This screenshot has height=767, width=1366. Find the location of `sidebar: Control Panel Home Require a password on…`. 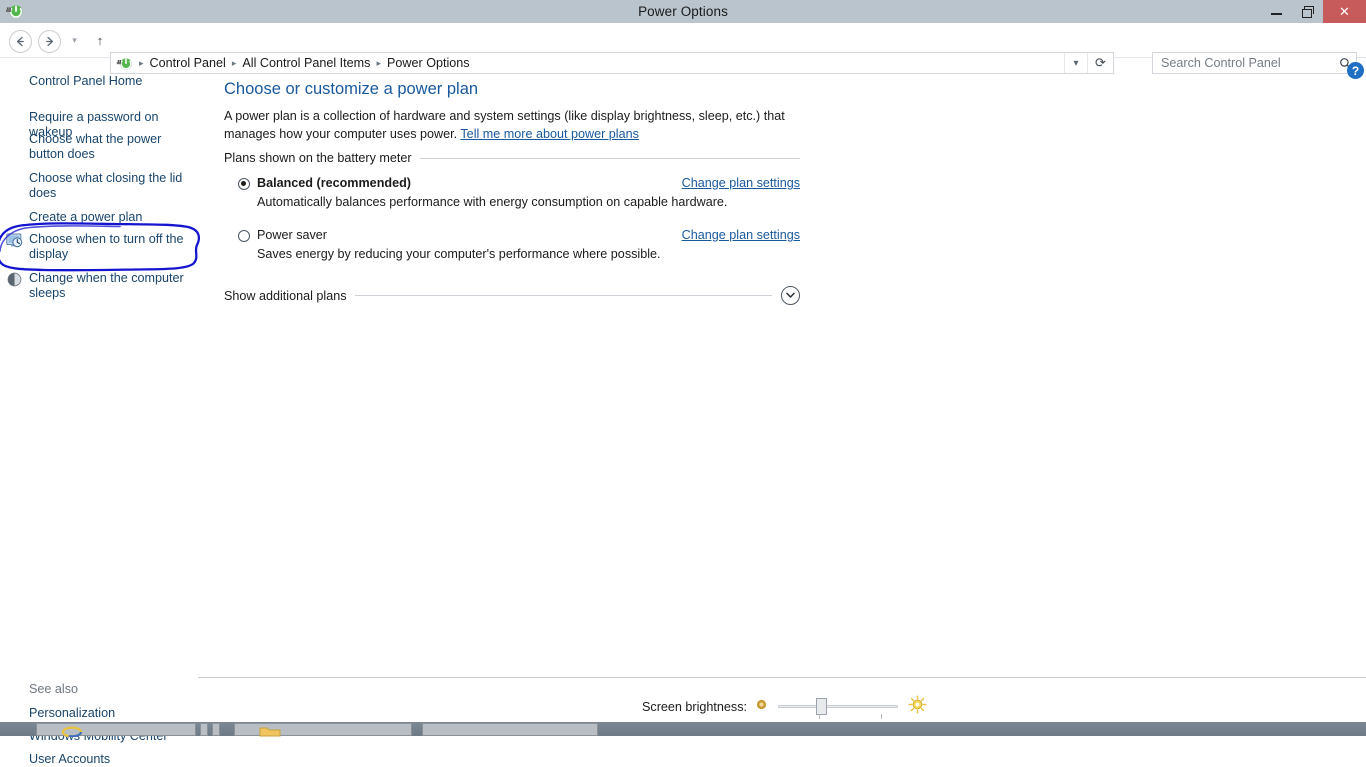

sidebar: Control Panel Home Require a password on… is located at coordinates (99, 412).